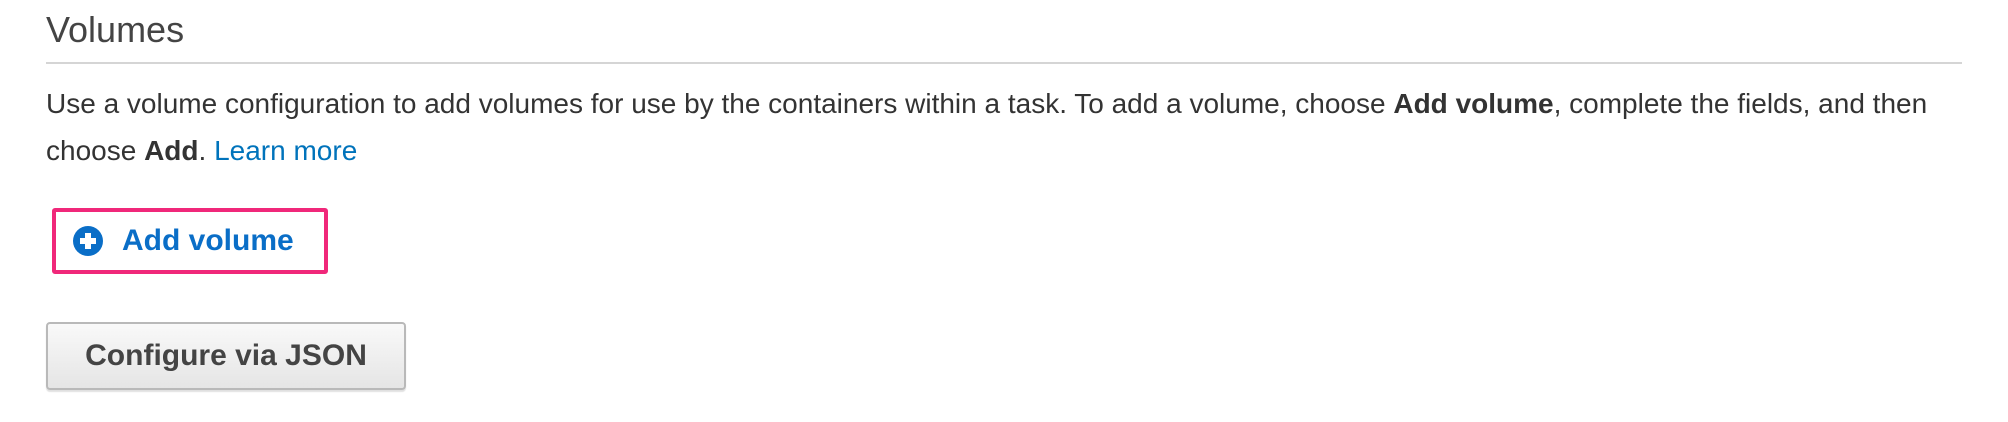 The width and height of the screenshot is (2008, 422). Describe the element at coordinates (171, 150) in the screenshot. I see `description-bold-add: Add` at that location.